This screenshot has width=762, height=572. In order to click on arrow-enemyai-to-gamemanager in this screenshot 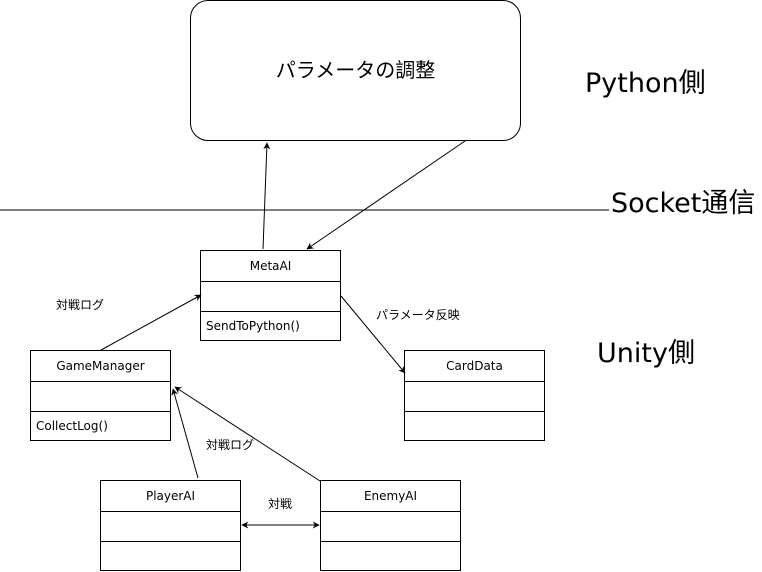, I will do `click(247, 434)`.